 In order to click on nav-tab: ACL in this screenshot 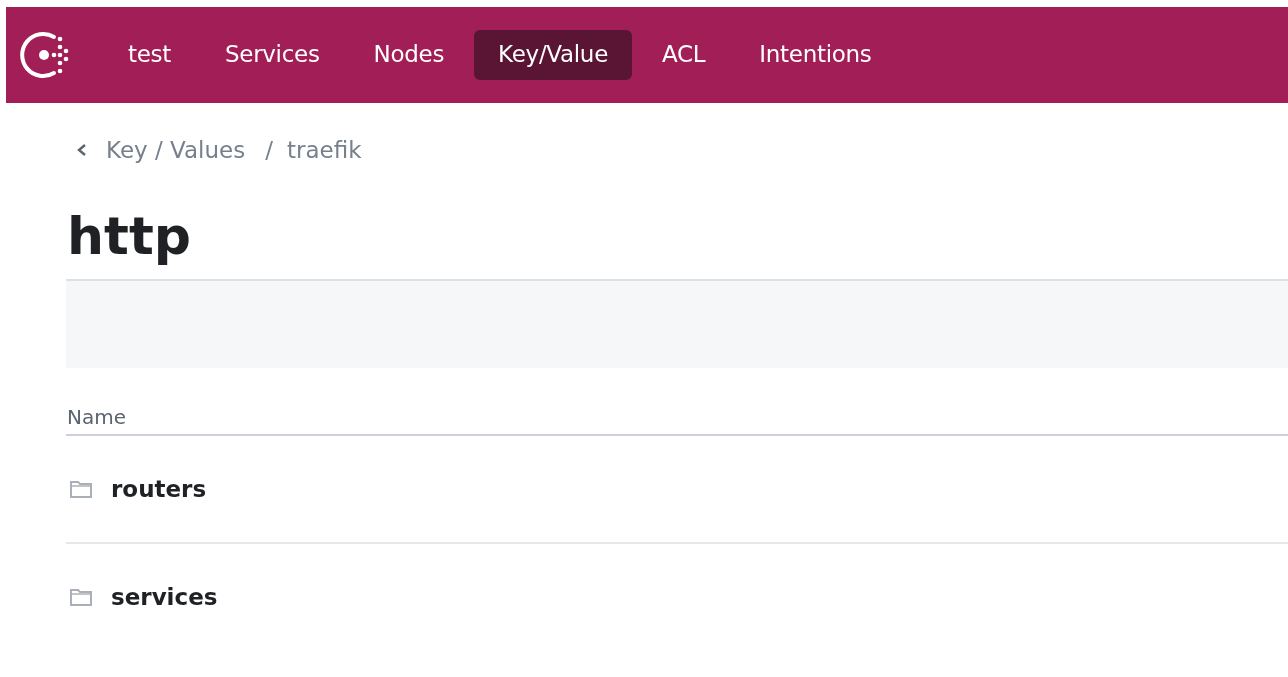, I will do `click(684, 55)`.